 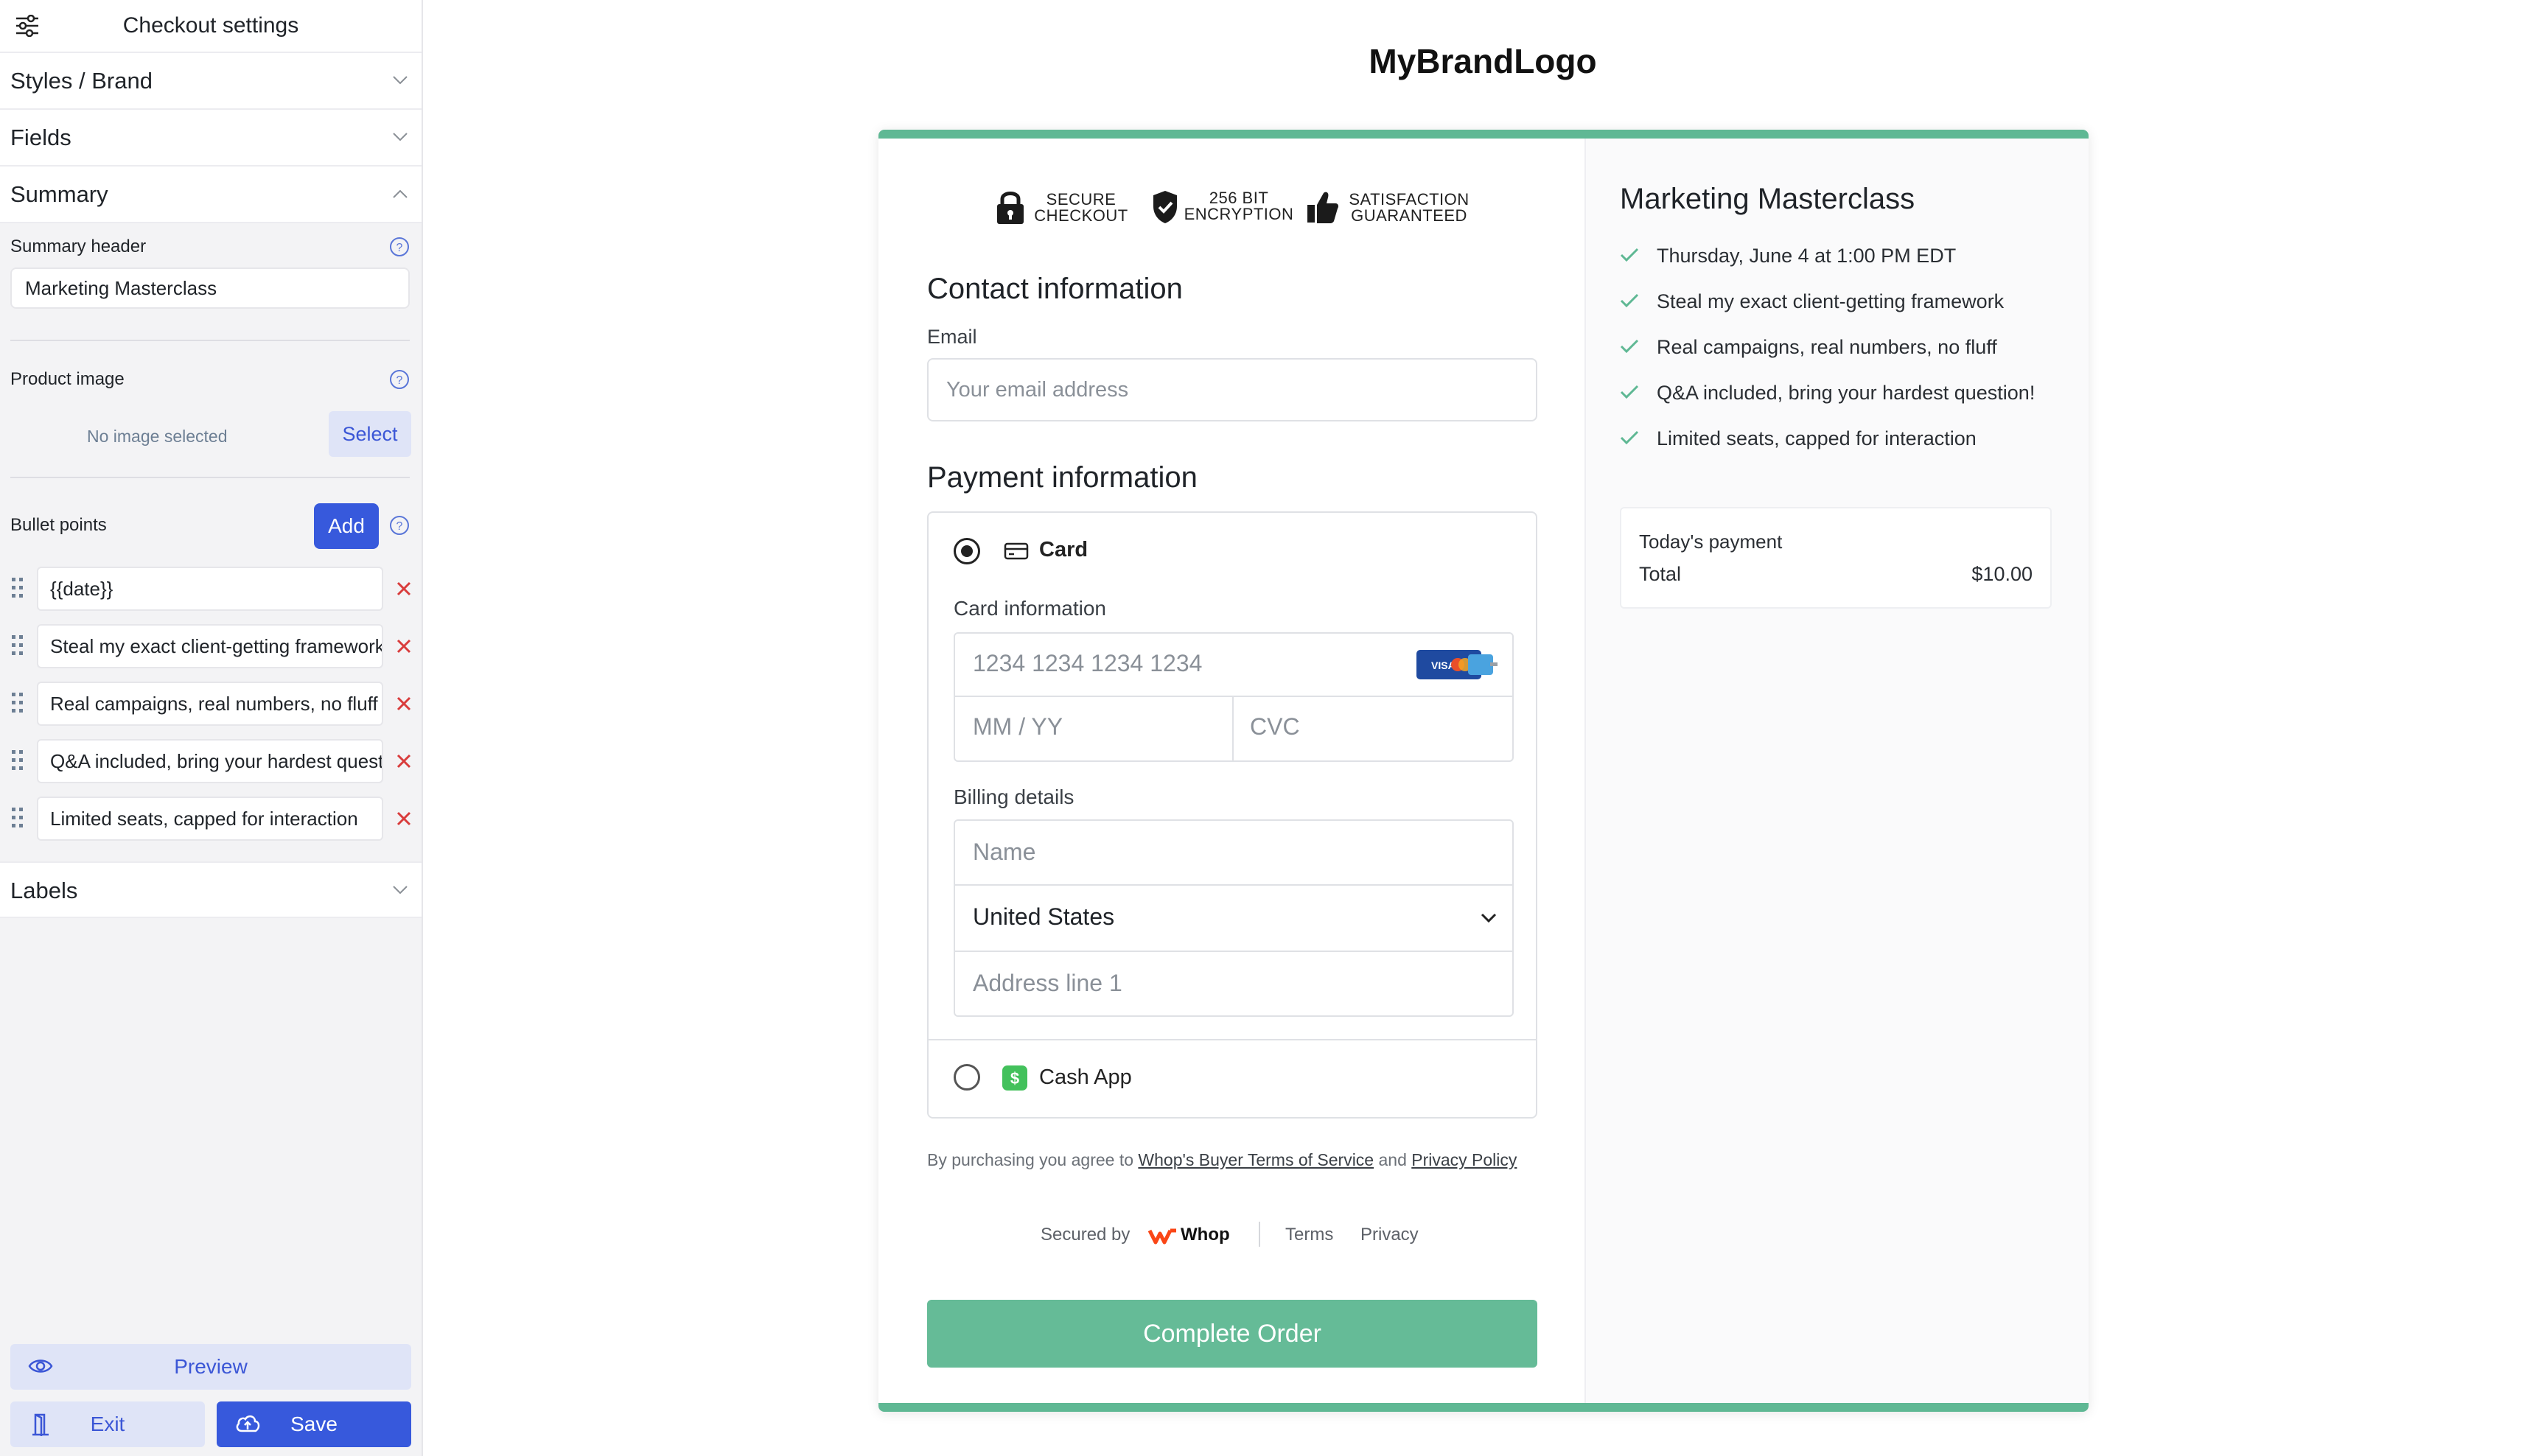 I want to click on summary-title: Marketing Masterclass, so click(x=1768, y=199).